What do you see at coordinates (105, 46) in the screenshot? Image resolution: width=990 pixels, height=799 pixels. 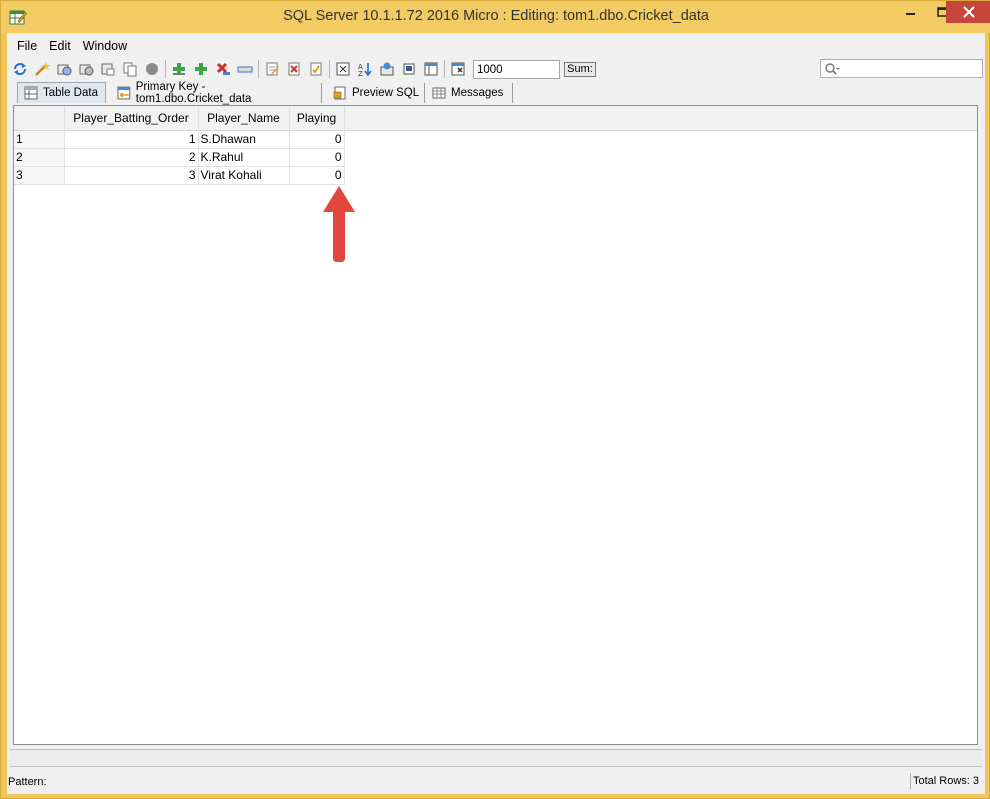 I see `menu-window: Window` at bounding box center [105, 46].